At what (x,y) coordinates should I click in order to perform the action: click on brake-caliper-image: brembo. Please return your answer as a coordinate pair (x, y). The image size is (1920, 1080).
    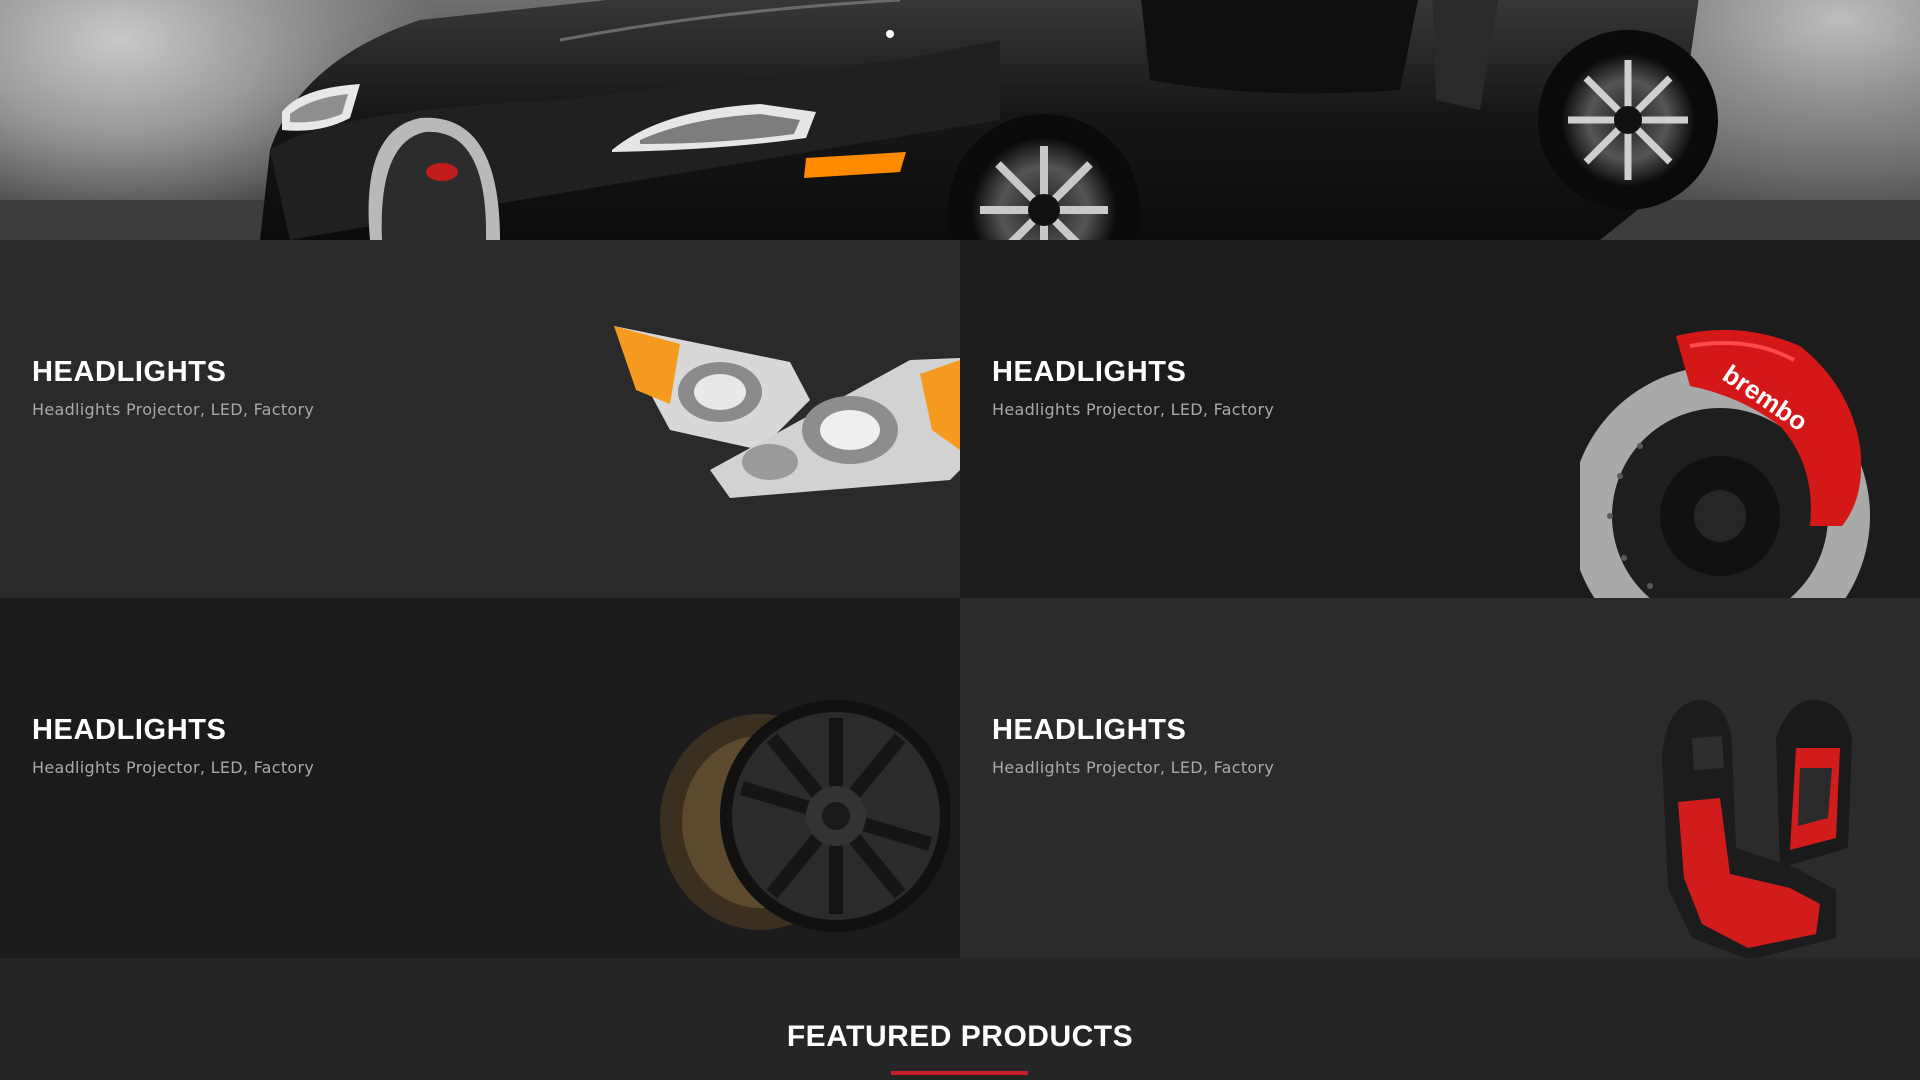
    Looking at the image, I should click on (1725, 463).